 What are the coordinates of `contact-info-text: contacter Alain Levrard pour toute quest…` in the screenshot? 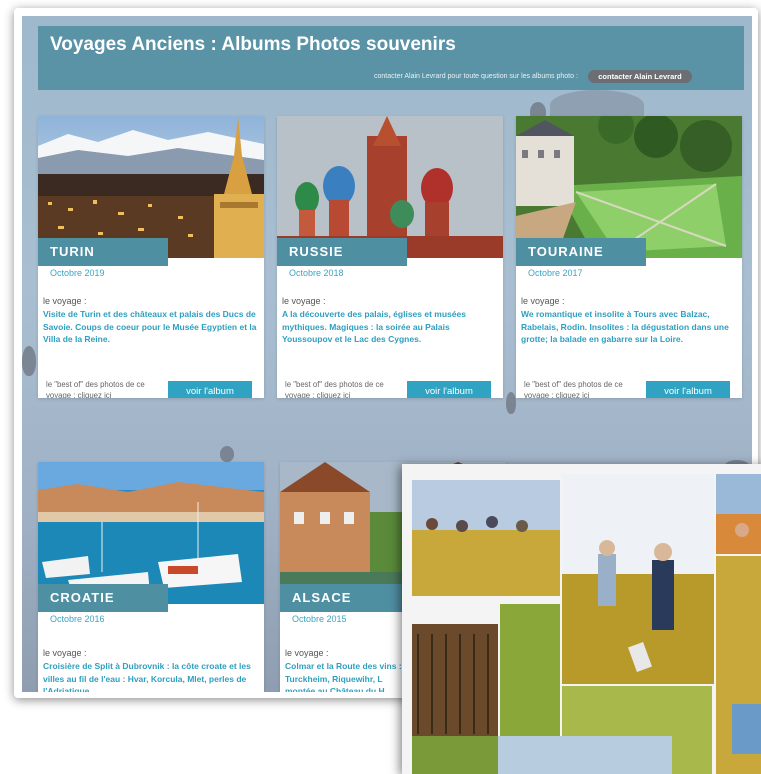 It's located at (476, 76).